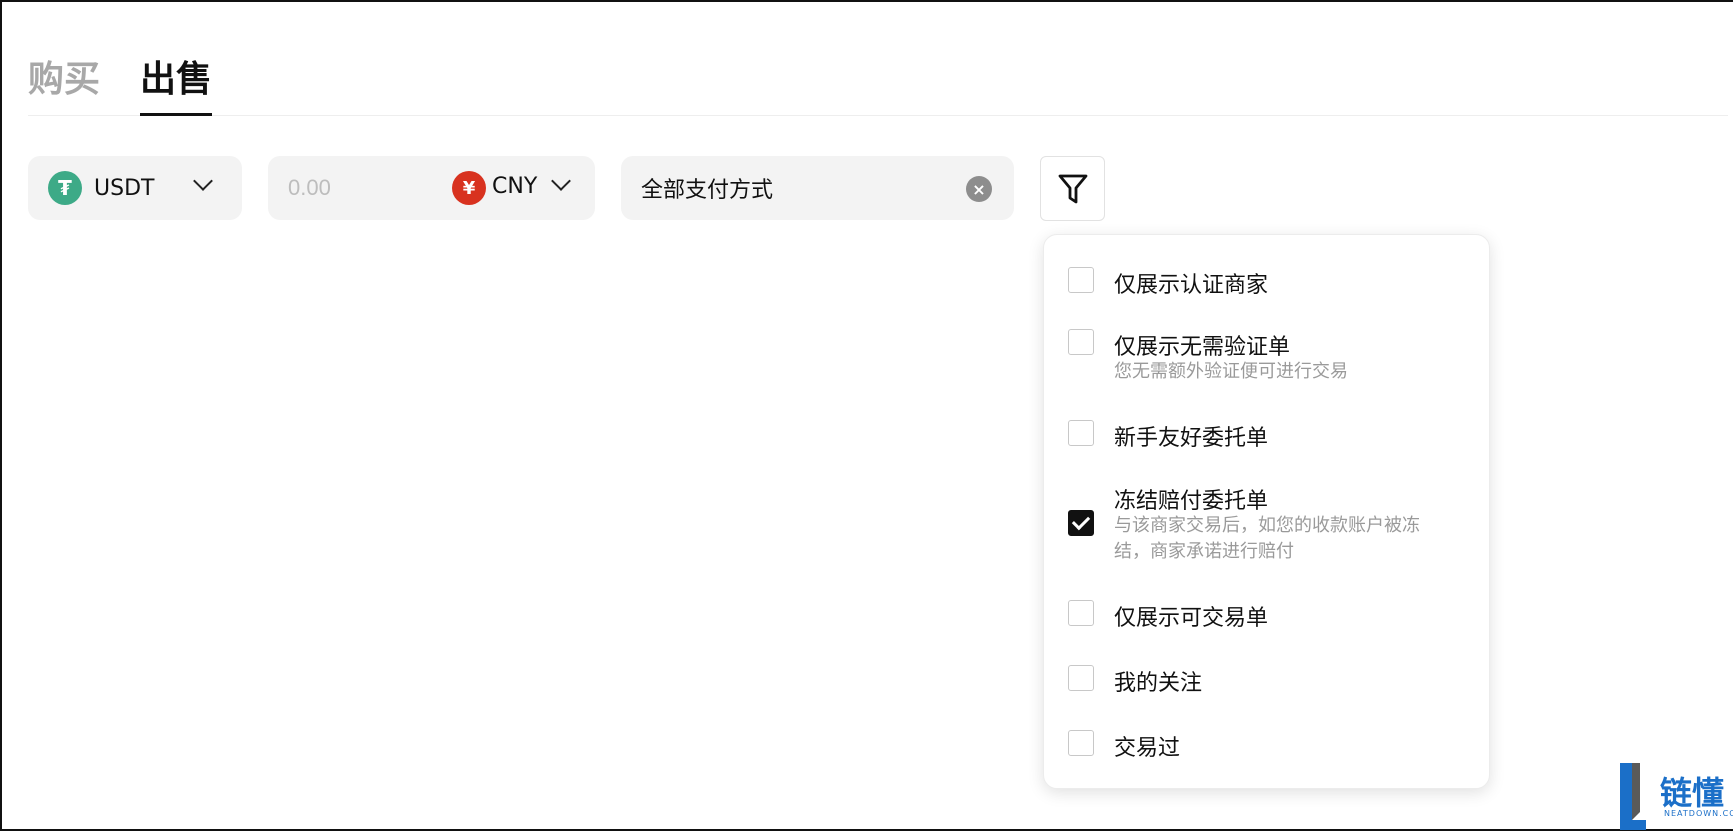 This screenshot has height=831, width=1733. What do you see at coordinates (65, 188) in the screenshot?
I see `tether-icon: ₮` at bounding box center [65, 188].